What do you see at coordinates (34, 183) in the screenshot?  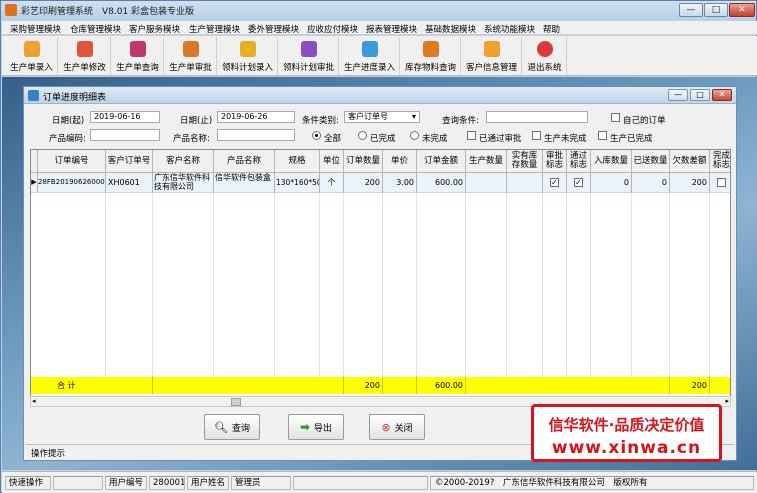 I see `row-pointer-icon: ▶` at bounding box center [34, 183].